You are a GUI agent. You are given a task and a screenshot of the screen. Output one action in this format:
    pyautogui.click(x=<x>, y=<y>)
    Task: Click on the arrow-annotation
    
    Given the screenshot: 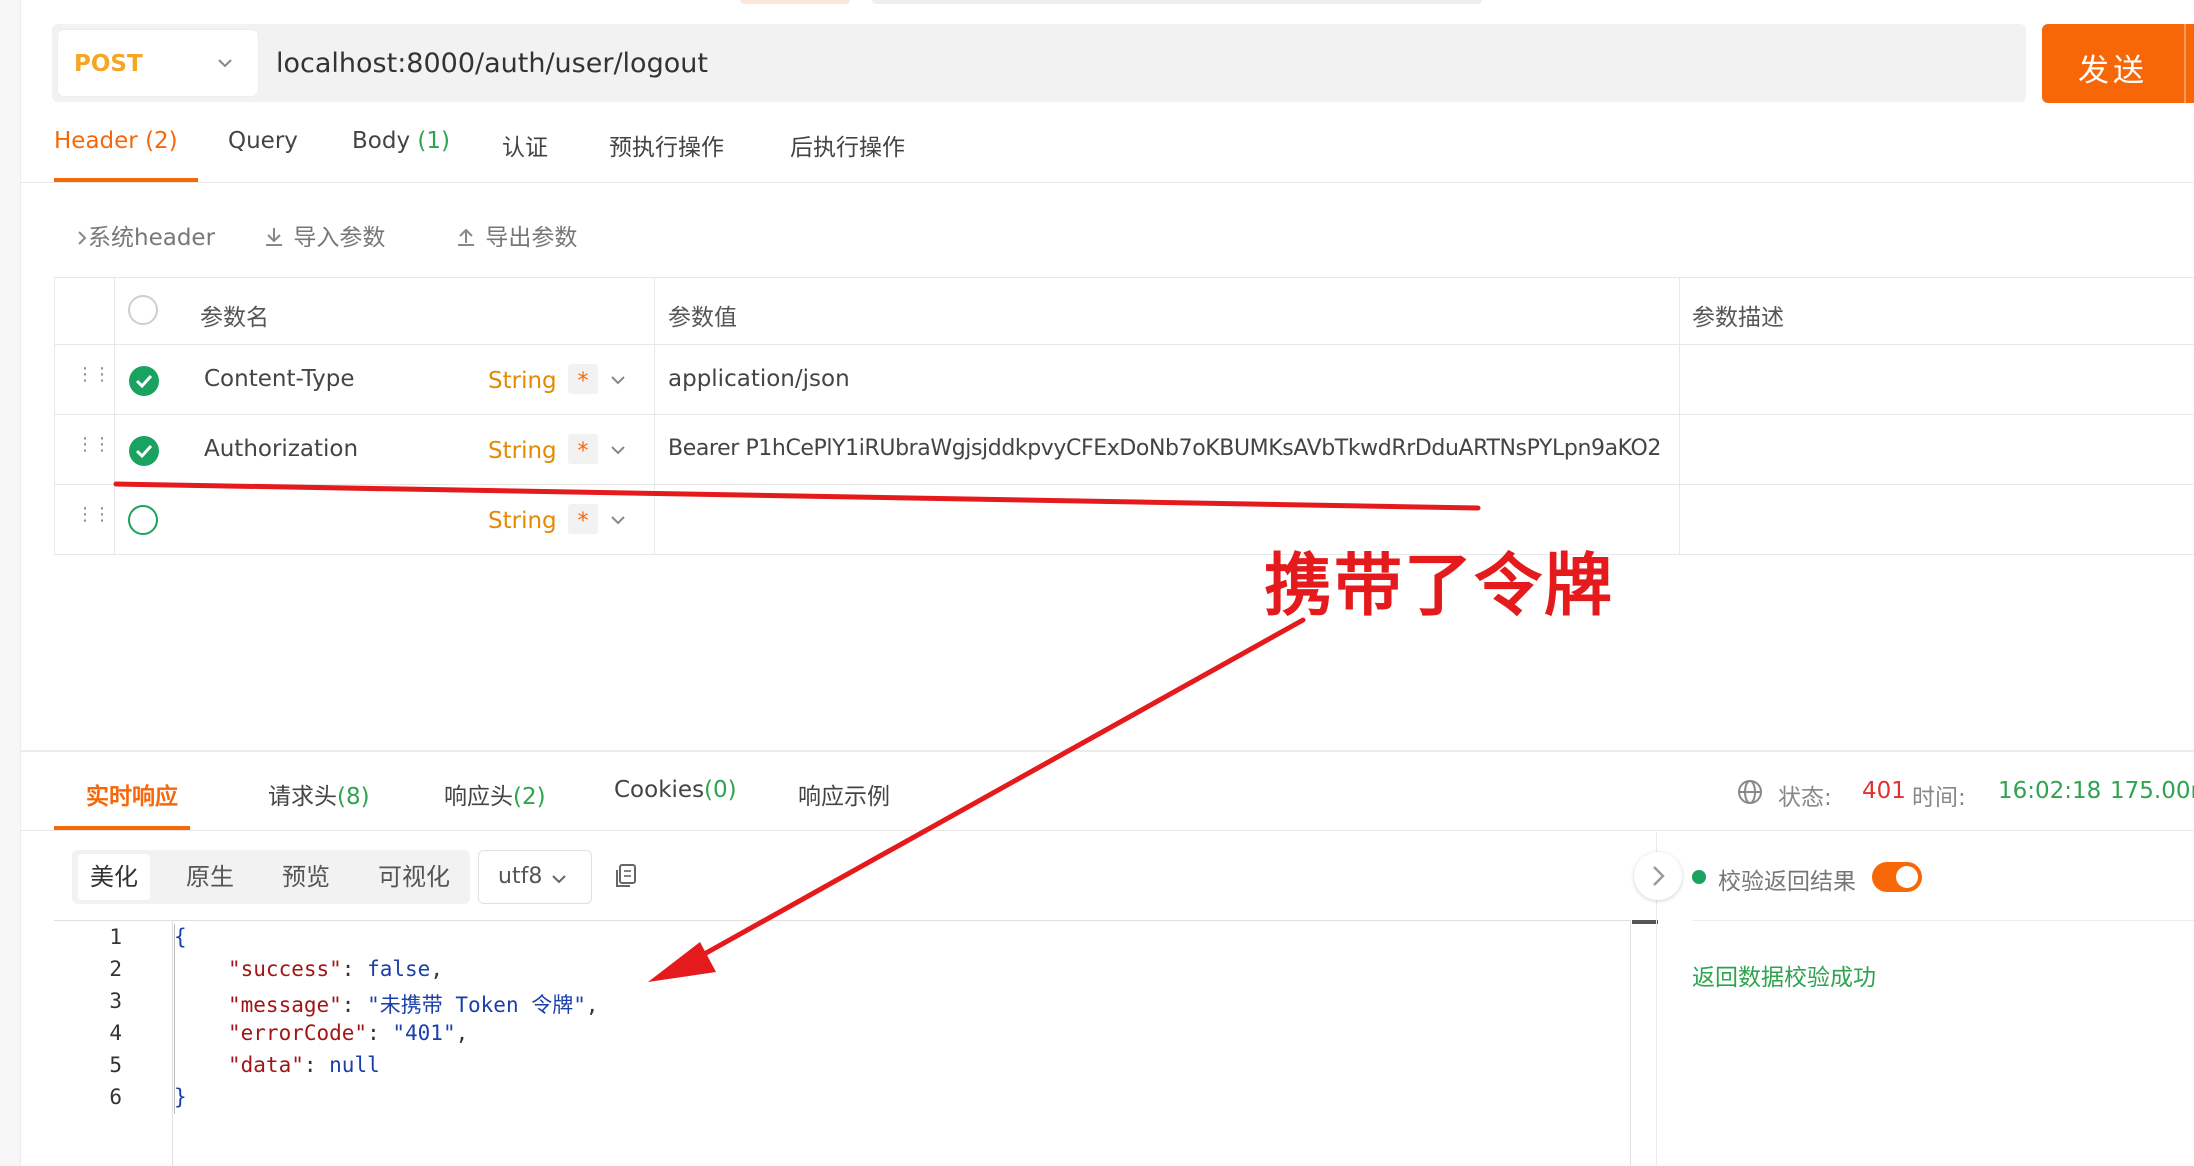 What is the action you would take?
    pyautogui.click(x=996, y=791)
    